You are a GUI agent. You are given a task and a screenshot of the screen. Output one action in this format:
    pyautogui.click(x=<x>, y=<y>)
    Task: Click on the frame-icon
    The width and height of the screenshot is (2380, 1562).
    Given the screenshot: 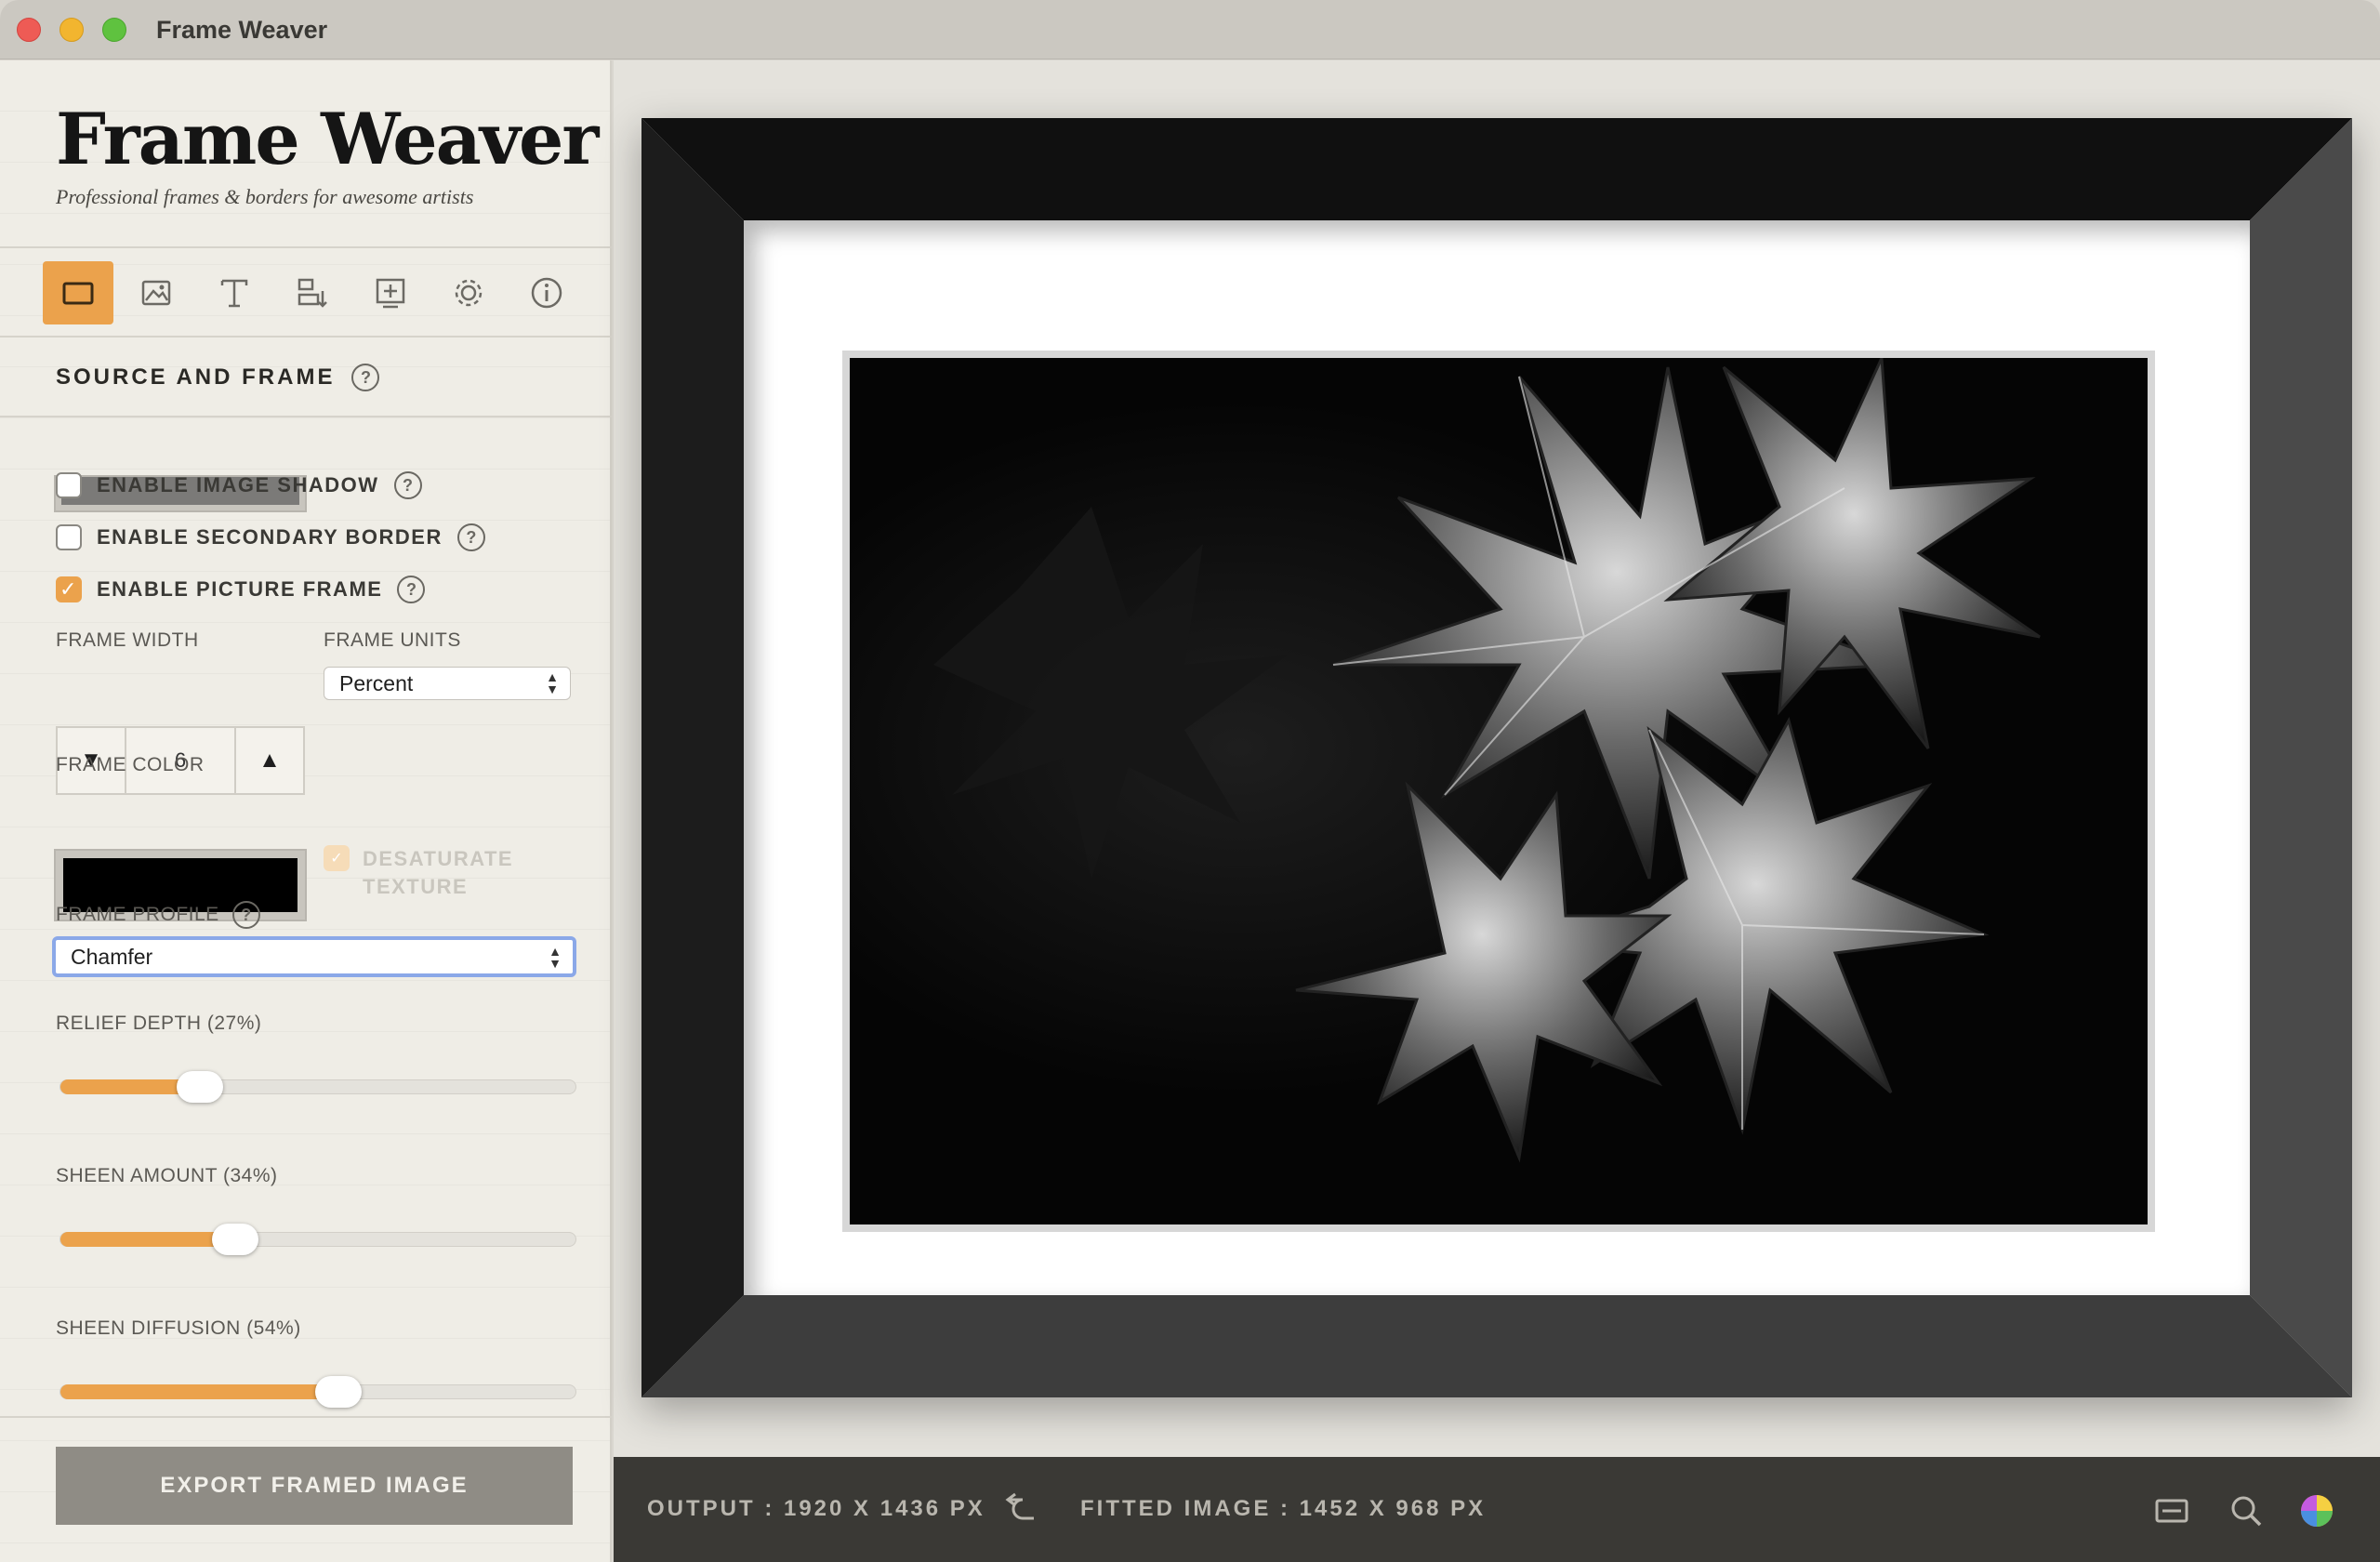 What is the action you would take?
    pyautogui.click(x=78, y=293)
    